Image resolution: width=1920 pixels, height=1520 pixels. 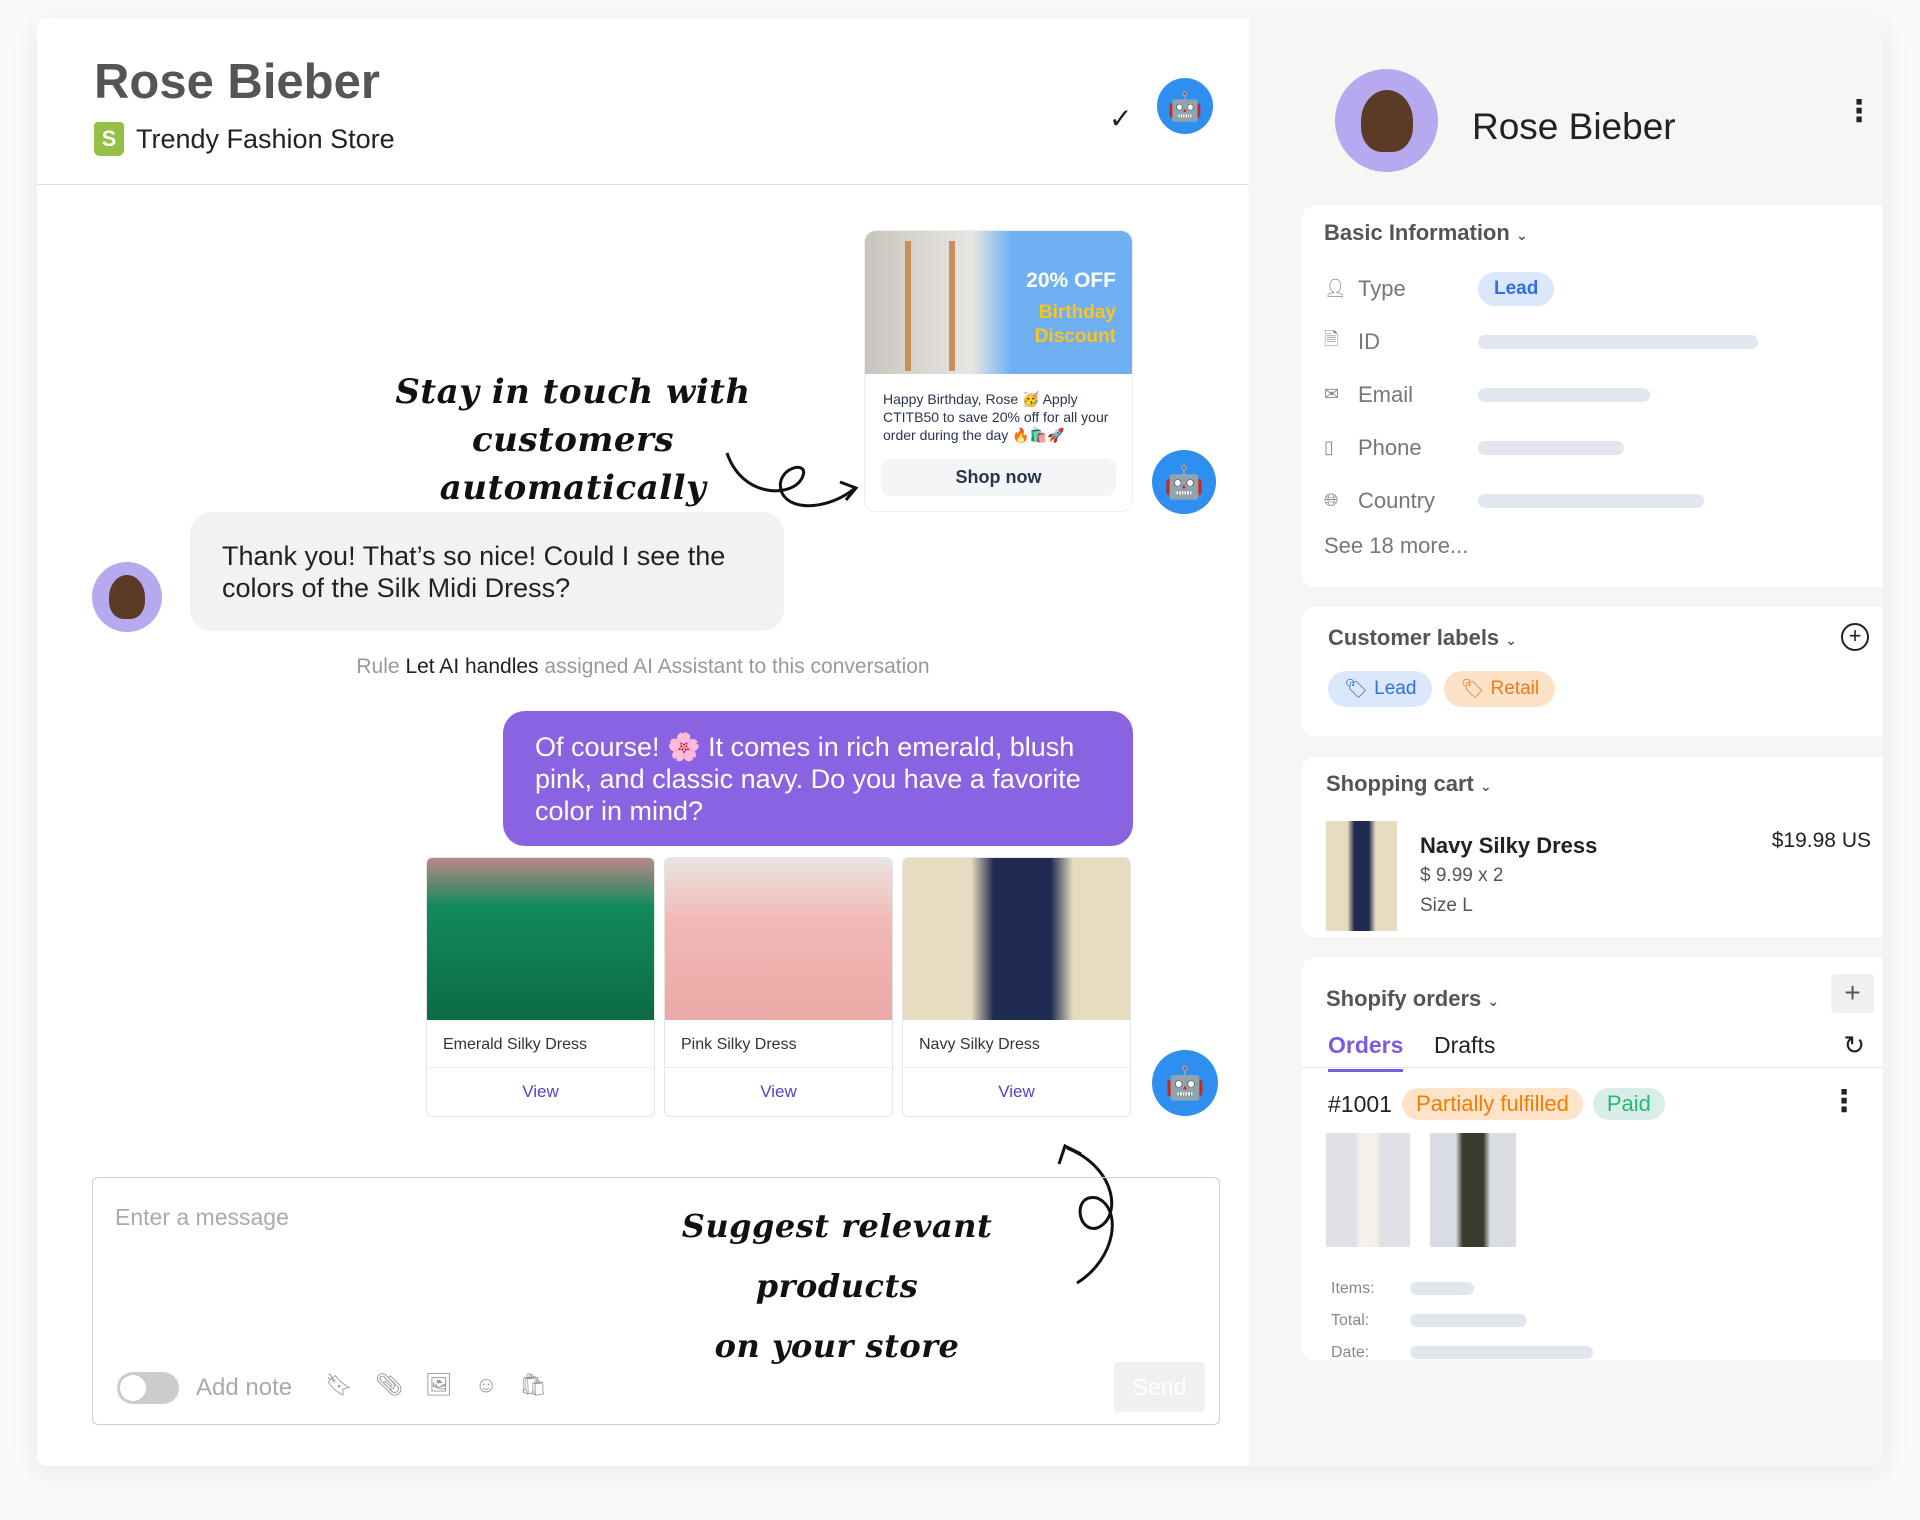 I want to click on order-id: #1001, so click(x=1360, y=1104).